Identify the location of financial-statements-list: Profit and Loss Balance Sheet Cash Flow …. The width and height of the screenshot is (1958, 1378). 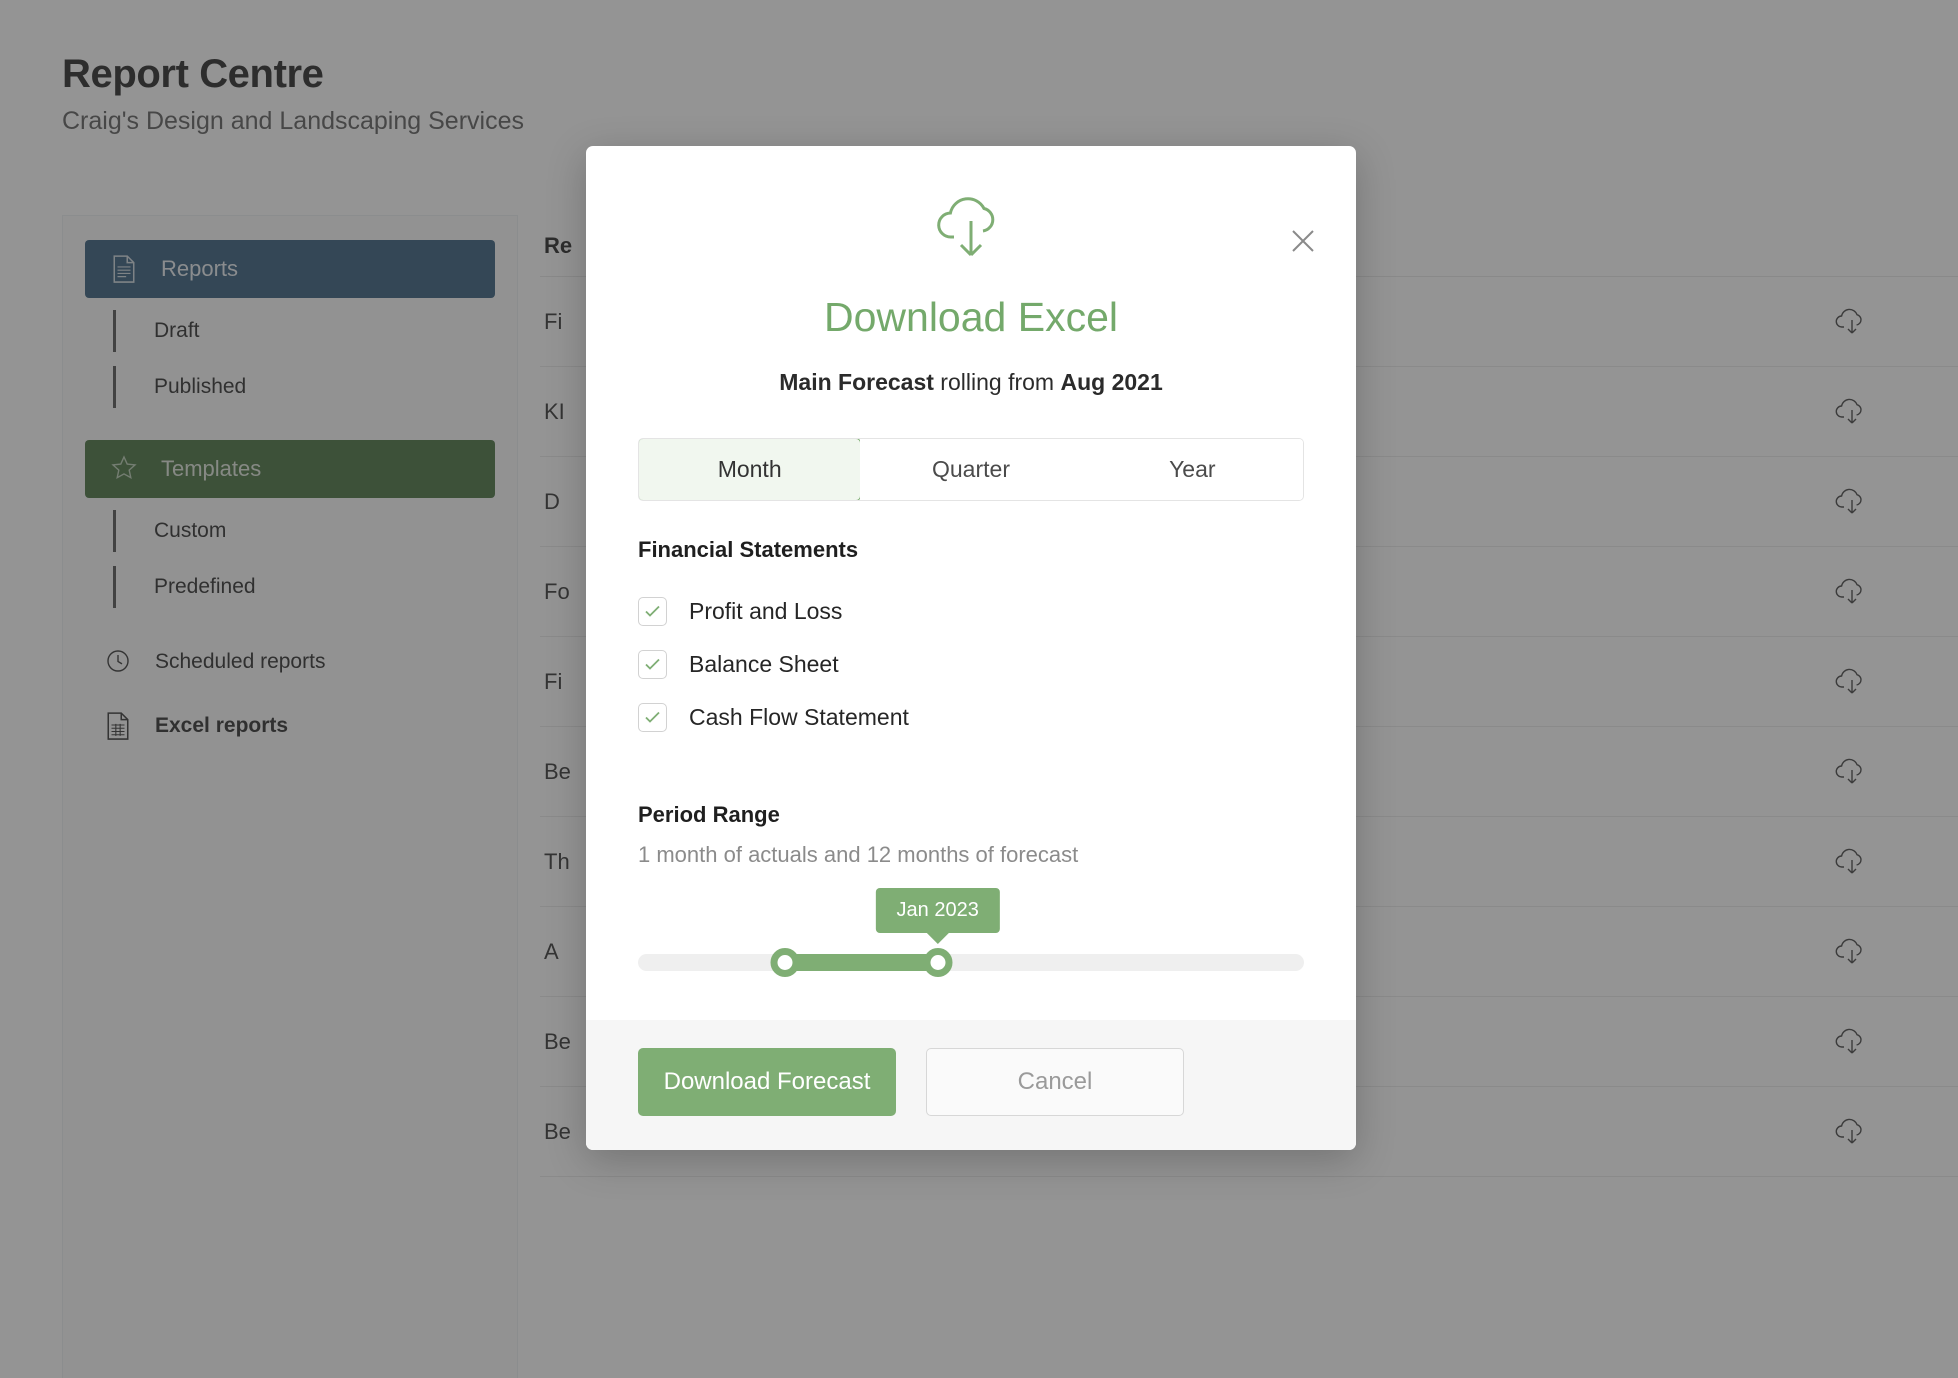
(971, 664).